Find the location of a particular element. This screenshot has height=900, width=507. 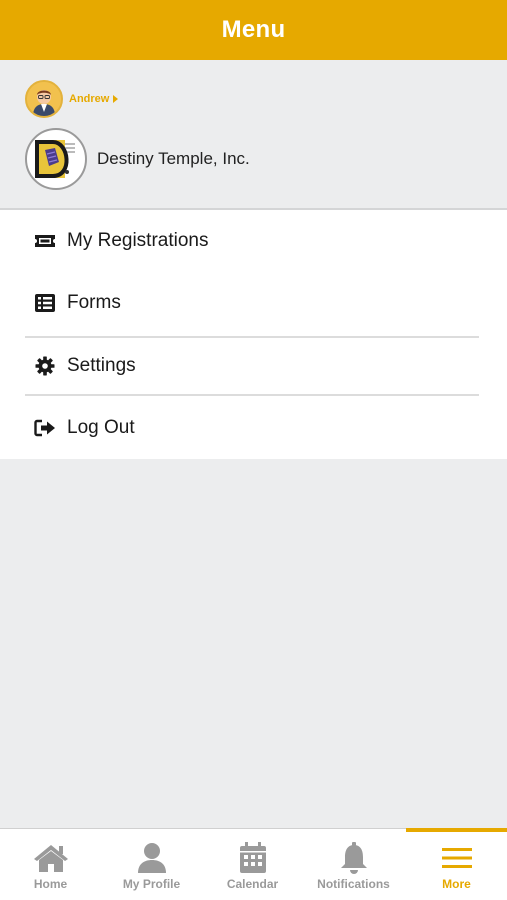

home-icon is located at coordinates (51, 858).